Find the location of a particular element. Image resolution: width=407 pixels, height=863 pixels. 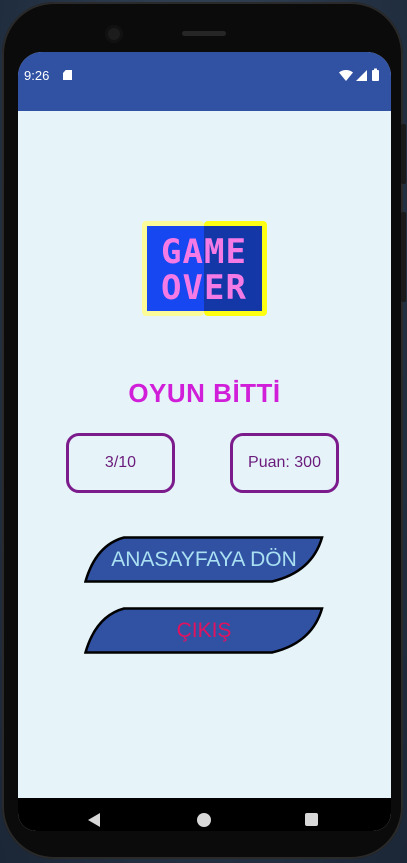

points-box: Puan: 300 is located at coordinates (284, 463).